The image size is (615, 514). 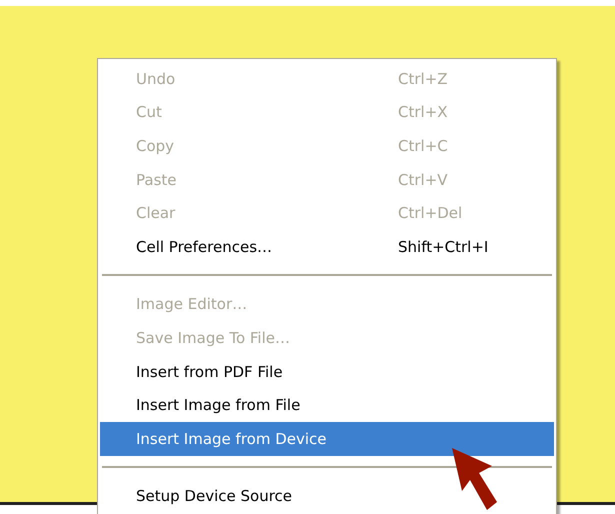 What do you see at coordinates (327, 497) in the screenshot?
I see `menu-item: Setup Device Source` at bounding box center [327, 497].